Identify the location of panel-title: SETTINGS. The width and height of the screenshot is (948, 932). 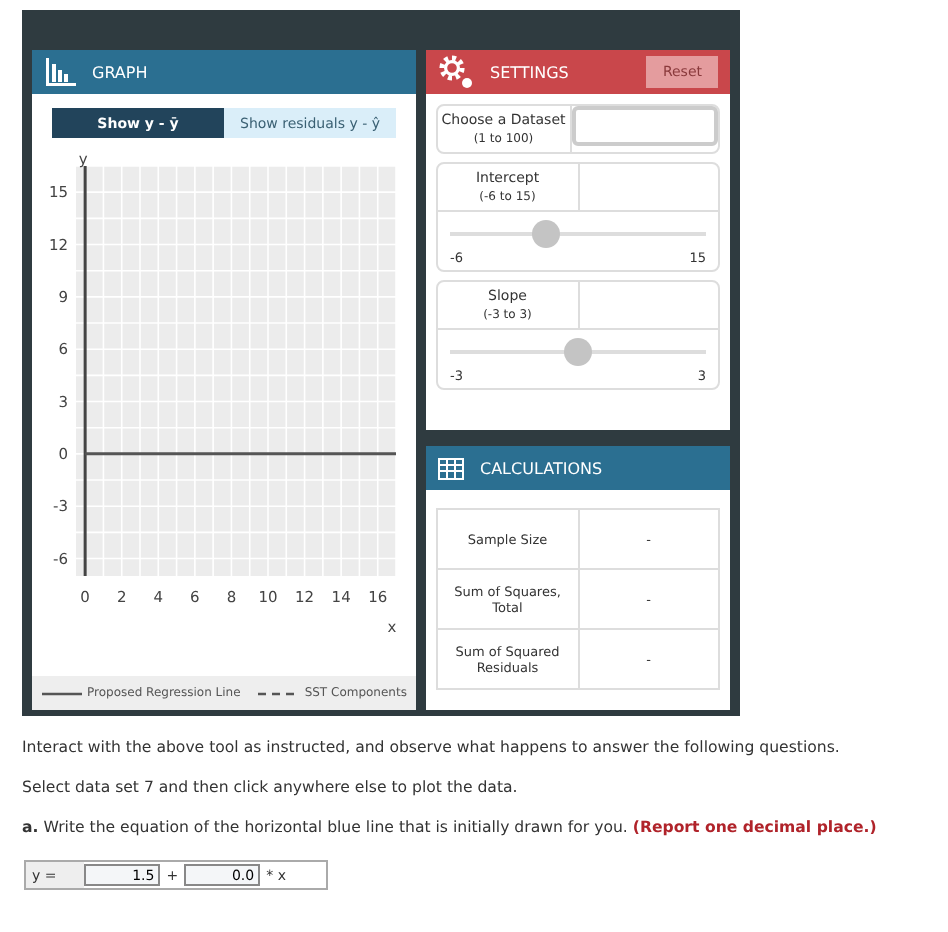
(529, 72).